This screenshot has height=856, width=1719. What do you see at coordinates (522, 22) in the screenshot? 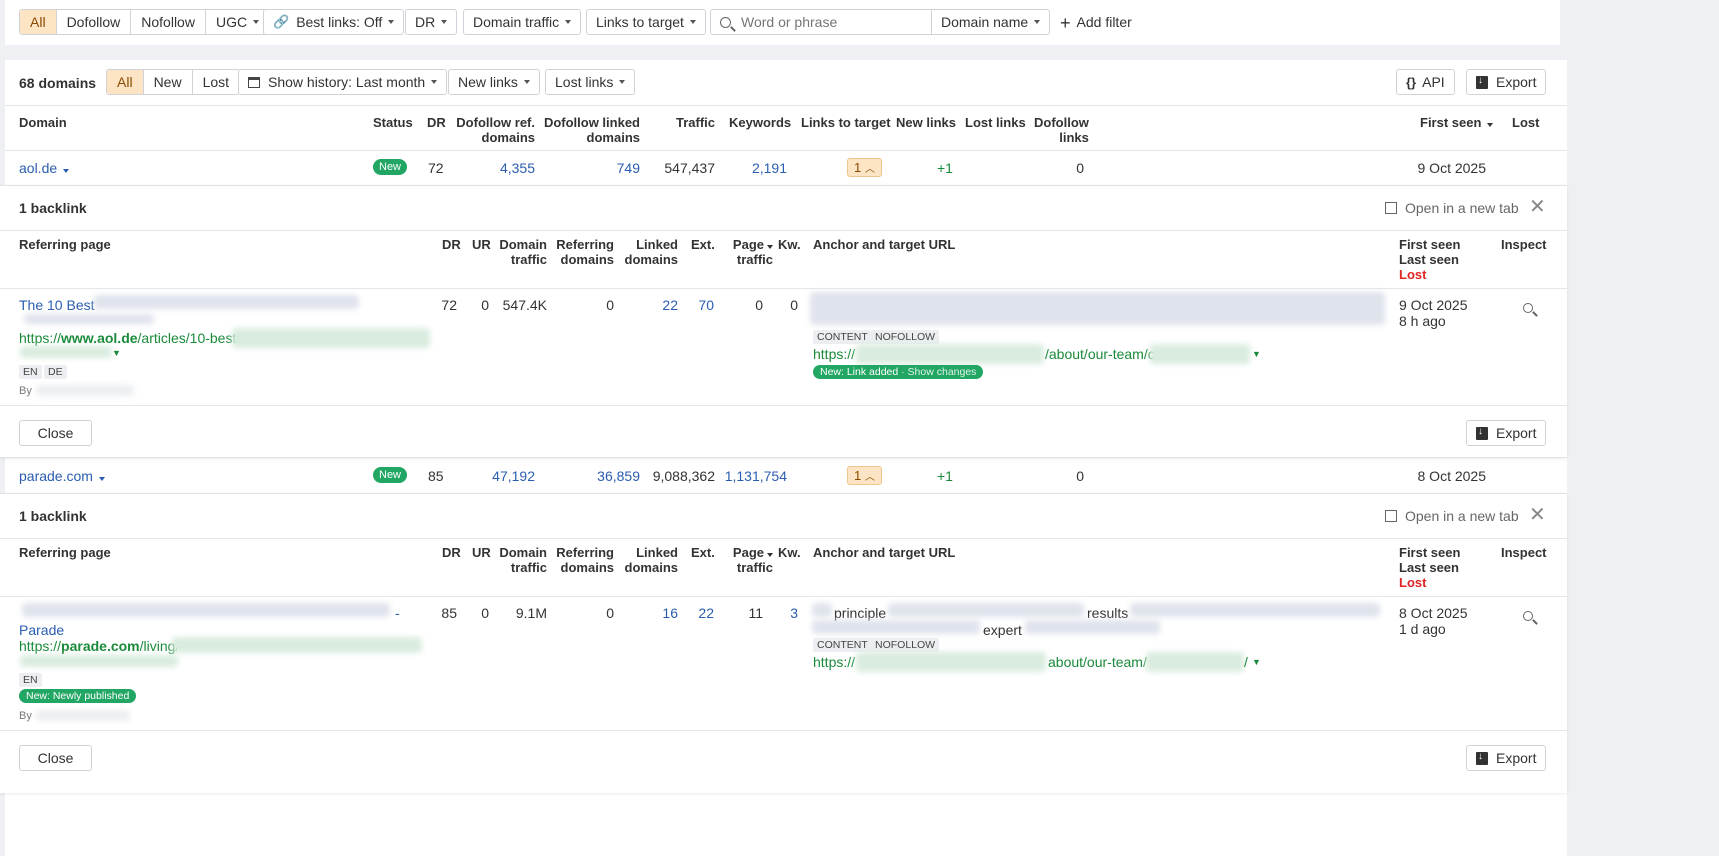
I see `domain-traffic-dropdown: Domain traffic` at bounding box center [522, 22].